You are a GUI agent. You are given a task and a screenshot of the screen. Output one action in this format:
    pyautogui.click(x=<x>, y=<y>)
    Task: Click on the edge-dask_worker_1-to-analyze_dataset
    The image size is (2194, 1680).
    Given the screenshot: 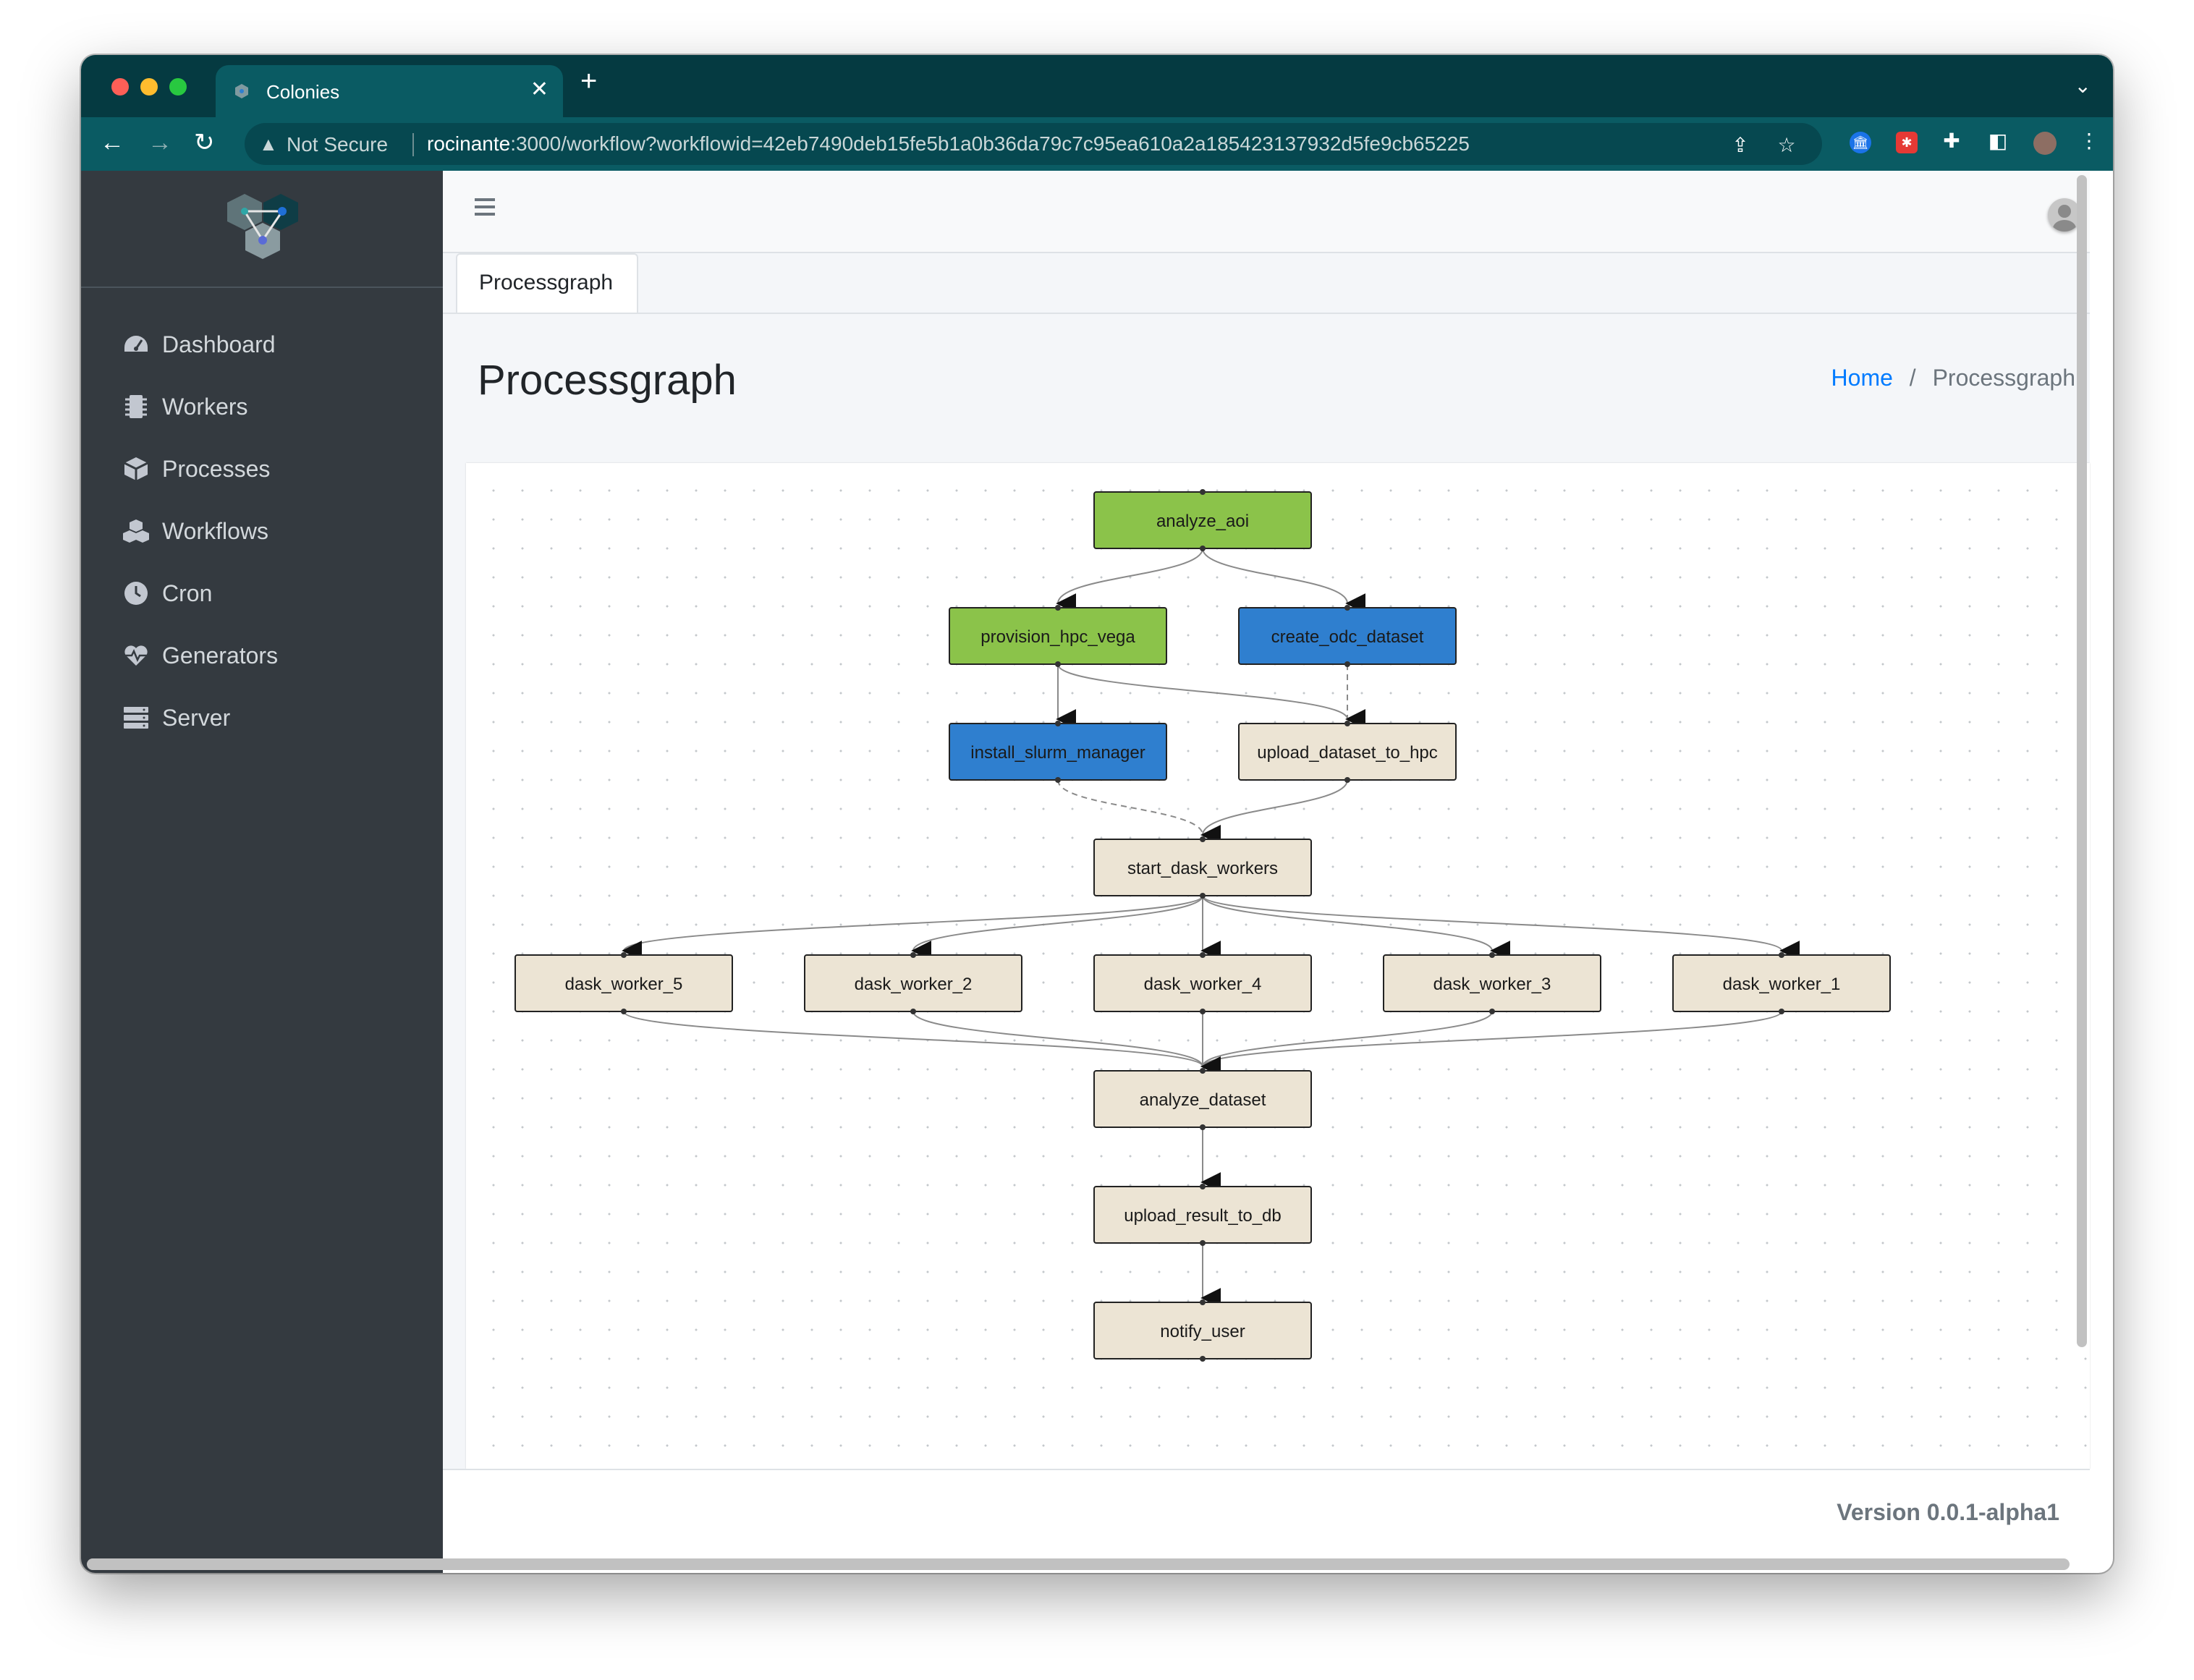 What is the action you would take?
    pyautogui.click(x=1491, y=1044)
    